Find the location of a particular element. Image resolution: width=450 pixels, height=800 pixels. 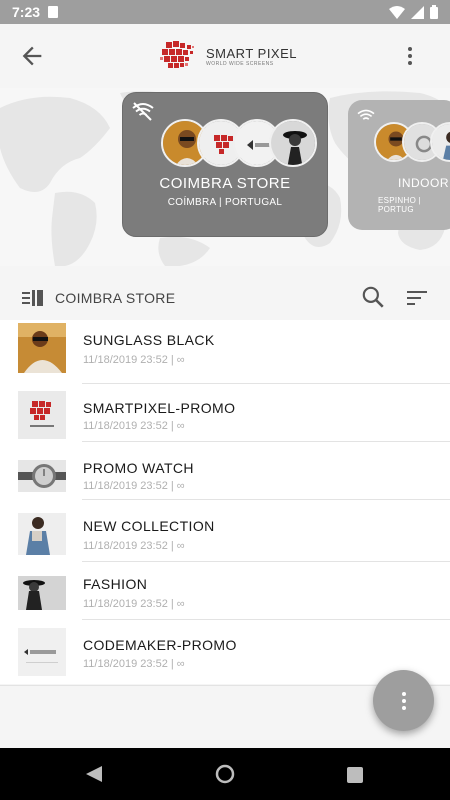

item-title: FASHION is located at coordinates (115, 584).